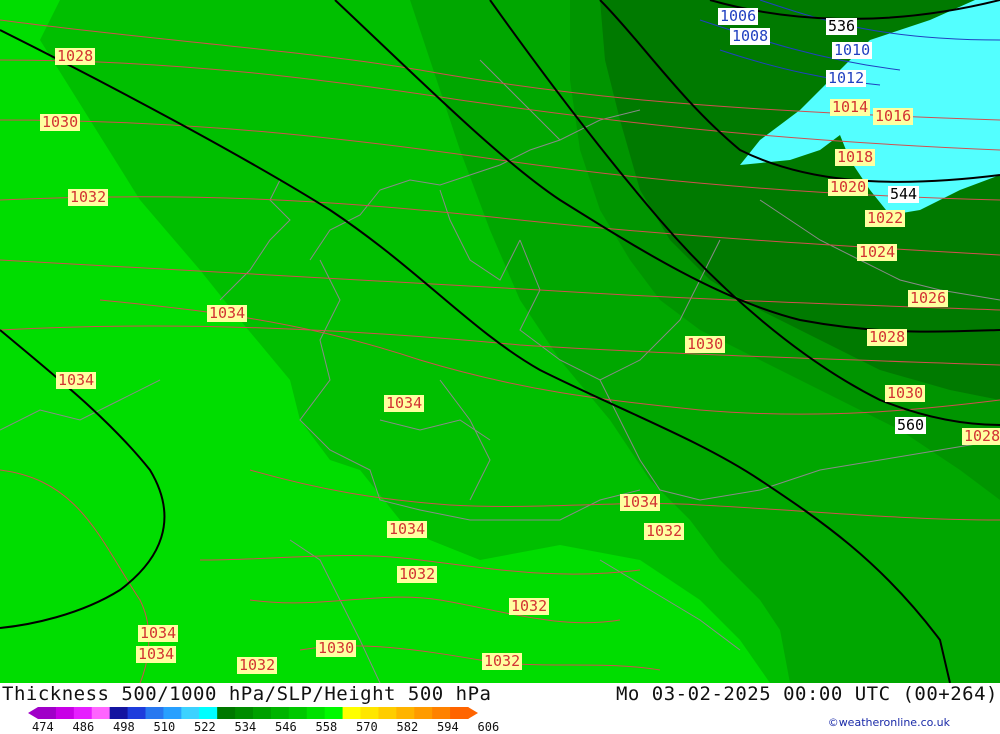  Describe the element at coordinates (848, 187) in the screenshot. I see `isobar-label: 1020` at that location.